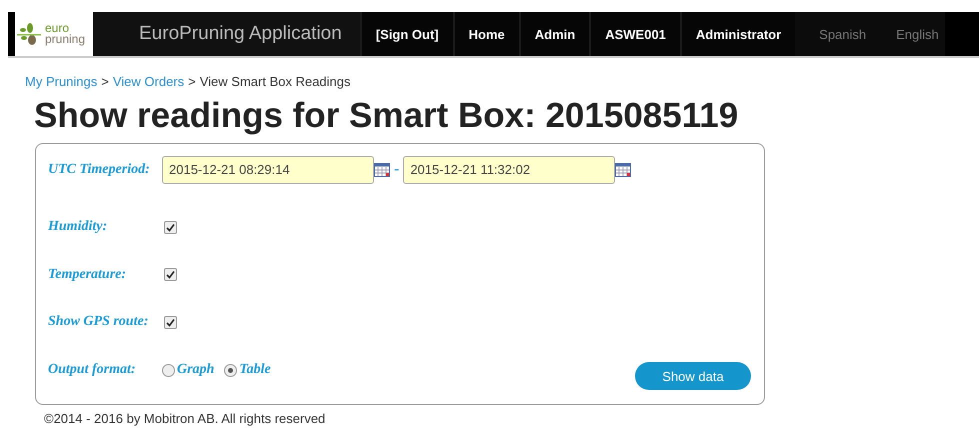  What do you see at coordinates (185, 418) in the screenshot?
I see `footer-text: ©2014 - 2016 by Mobitron AB. All rights reserved` at bounding box center [185, 418].